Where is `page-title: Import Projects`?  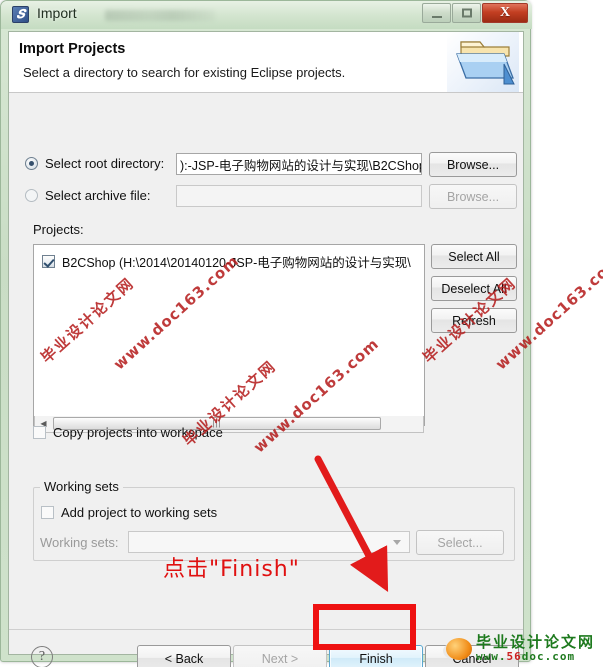
page-title: Import Projects is located at coordinates (72, 49).